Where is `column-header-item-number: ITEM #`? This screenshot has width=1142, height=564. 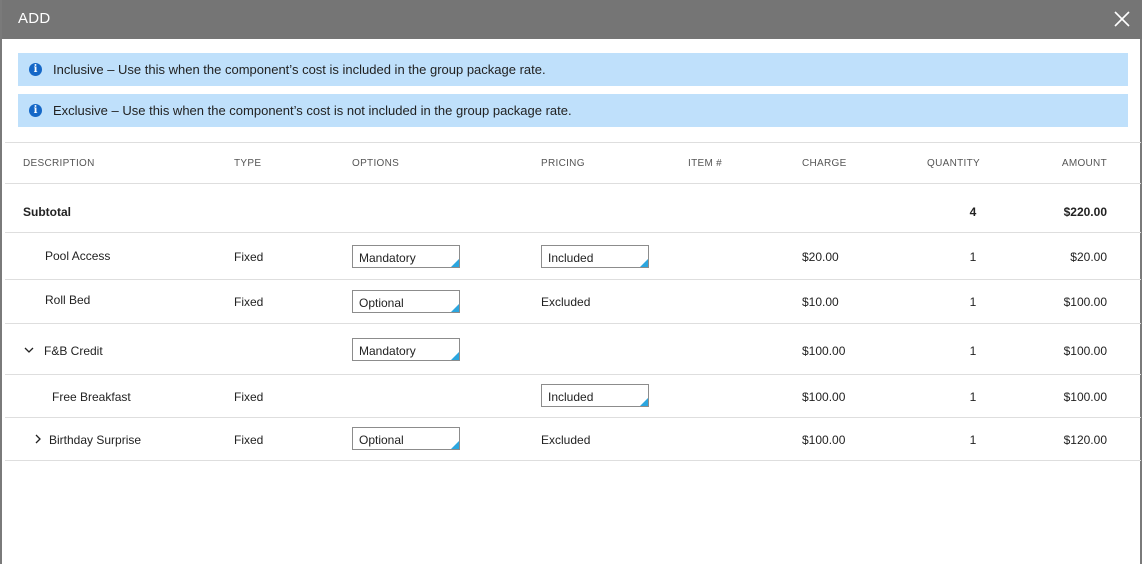 column-header-item-number: ITEM # is located at coordinates (705, 163).